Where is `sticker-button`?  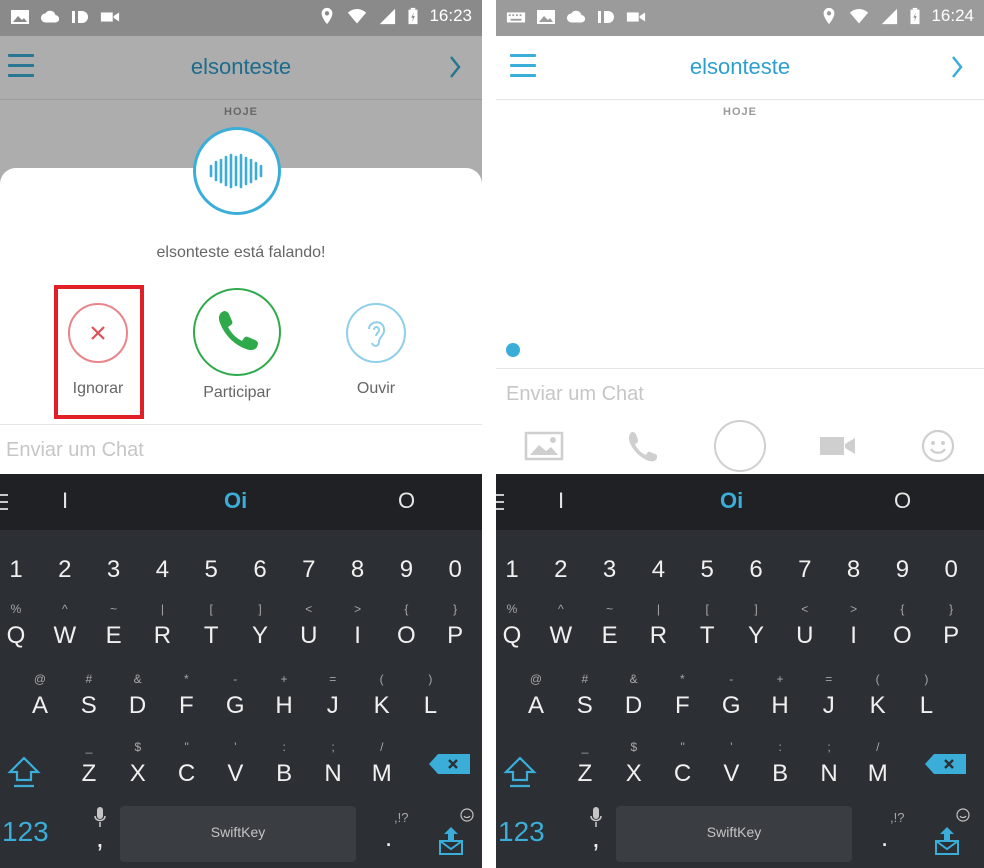 sticker-button is located at coordinates (938, 446).